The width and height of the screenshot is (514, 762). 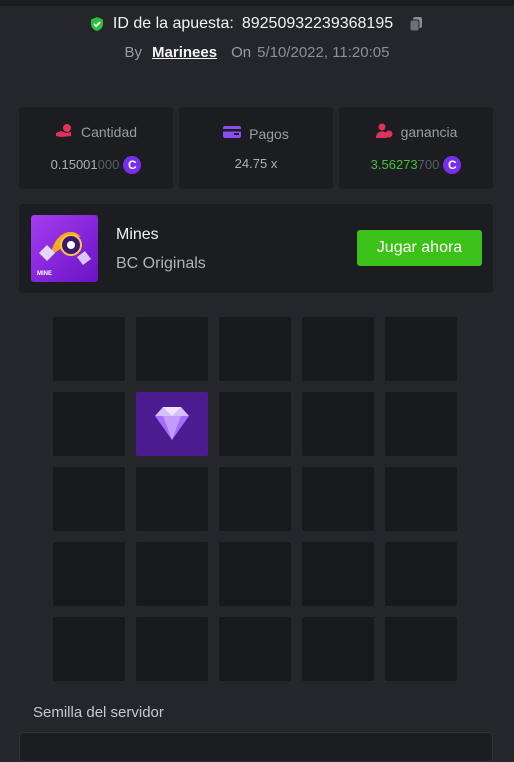 What do you see at coordinates (256, 747) in the screenshot?
I see `server-seed-field` at bounding box center [256, 747].